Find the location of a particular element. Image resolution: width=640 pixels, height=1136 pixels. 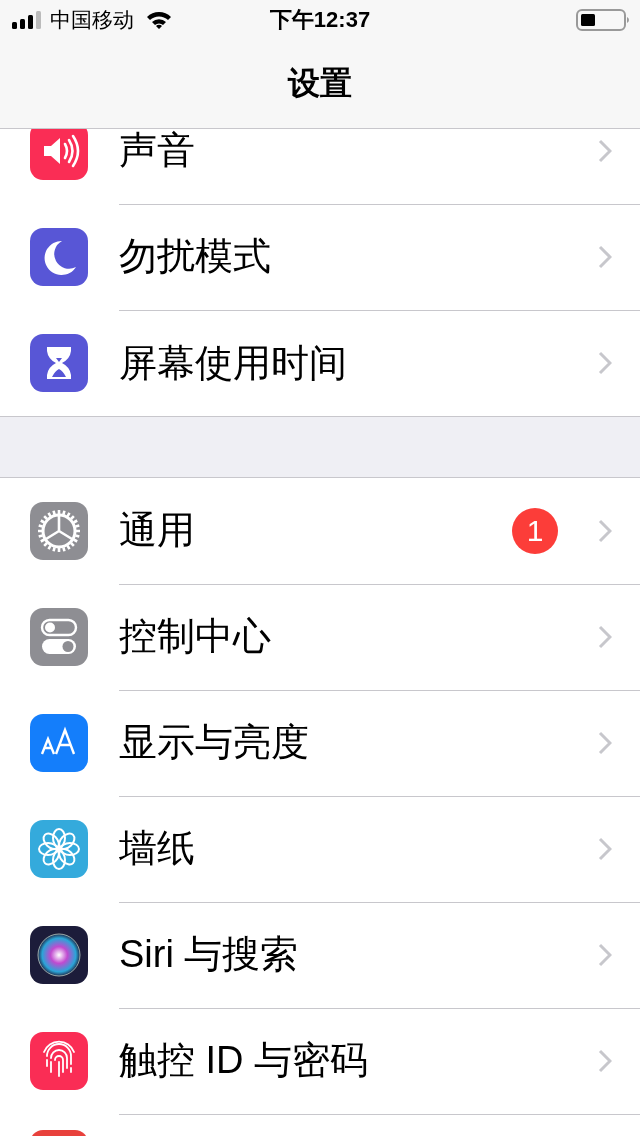

flower-icon is located at coordinates (59, 849).